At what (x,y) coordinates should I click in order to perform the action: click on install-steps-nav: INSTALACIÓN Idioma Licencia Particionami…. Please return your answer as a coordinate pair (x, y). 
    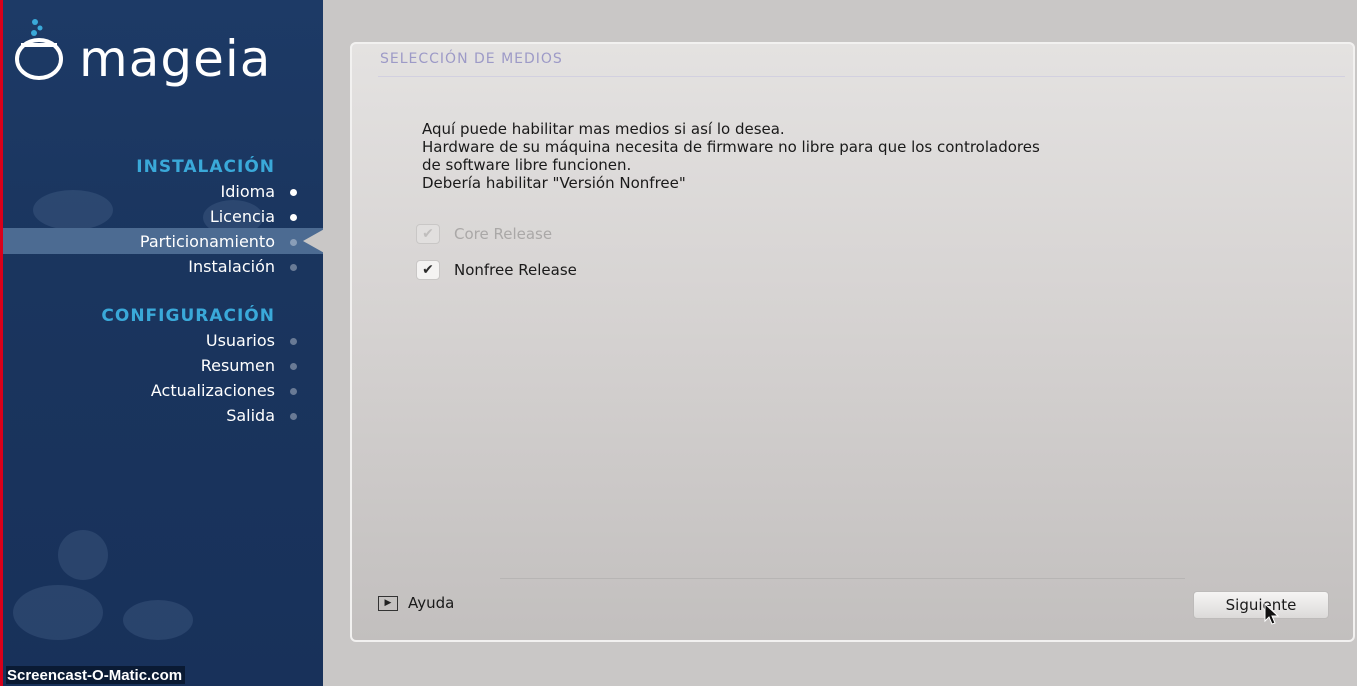
    Looking at the image, I should click on (199, 291).